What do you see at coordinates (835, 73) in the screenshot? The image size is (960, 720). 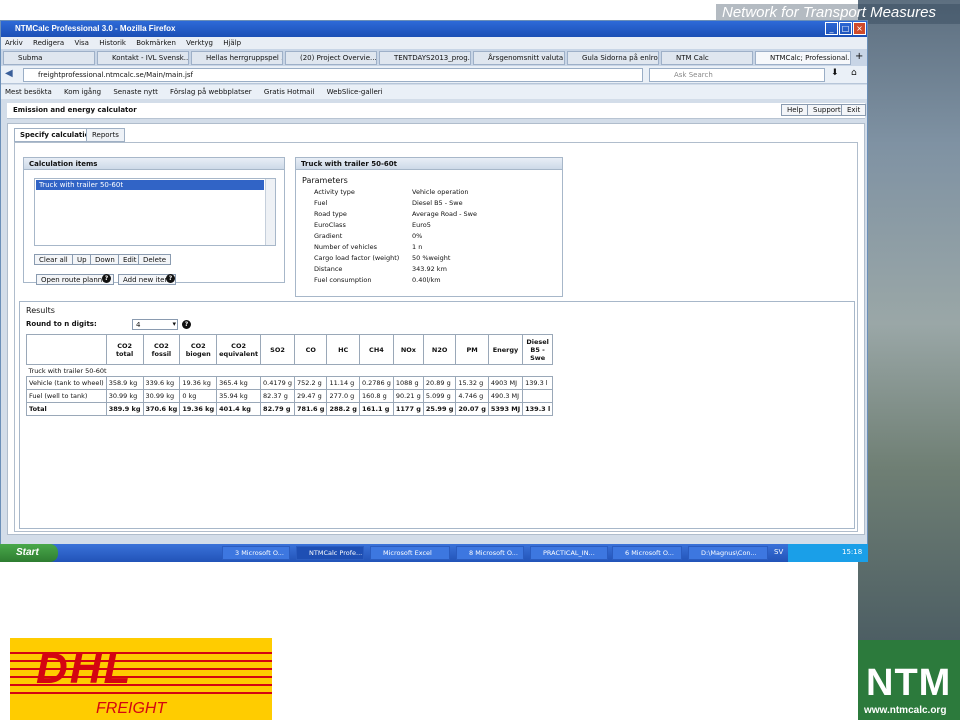 I see `download-icon: ⬇` at bounding box center [835, 73].